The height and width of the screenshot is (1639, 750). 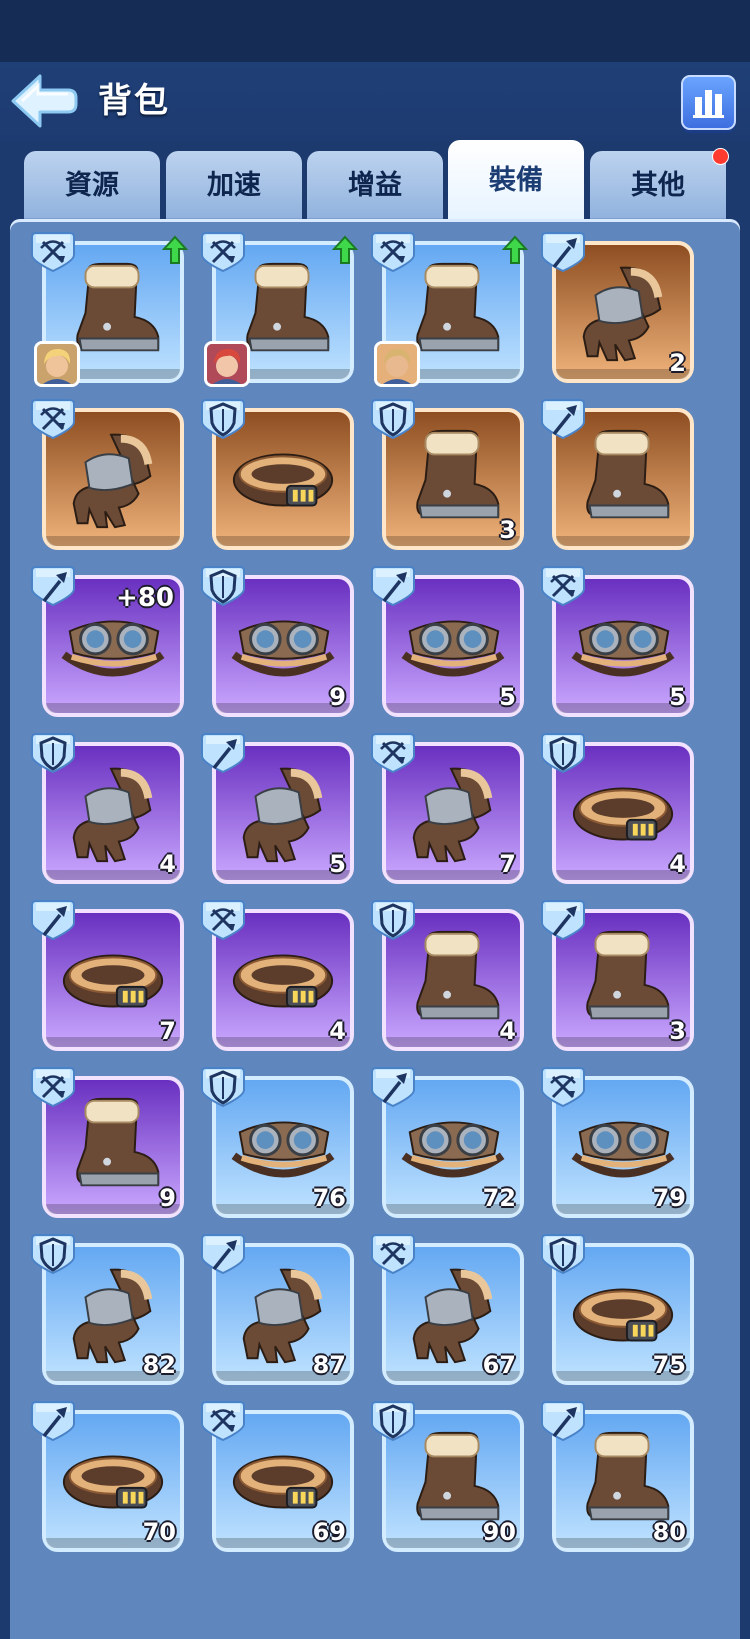 I want to click on inventory-item-goggles: 9, so click(x=277, y=641).